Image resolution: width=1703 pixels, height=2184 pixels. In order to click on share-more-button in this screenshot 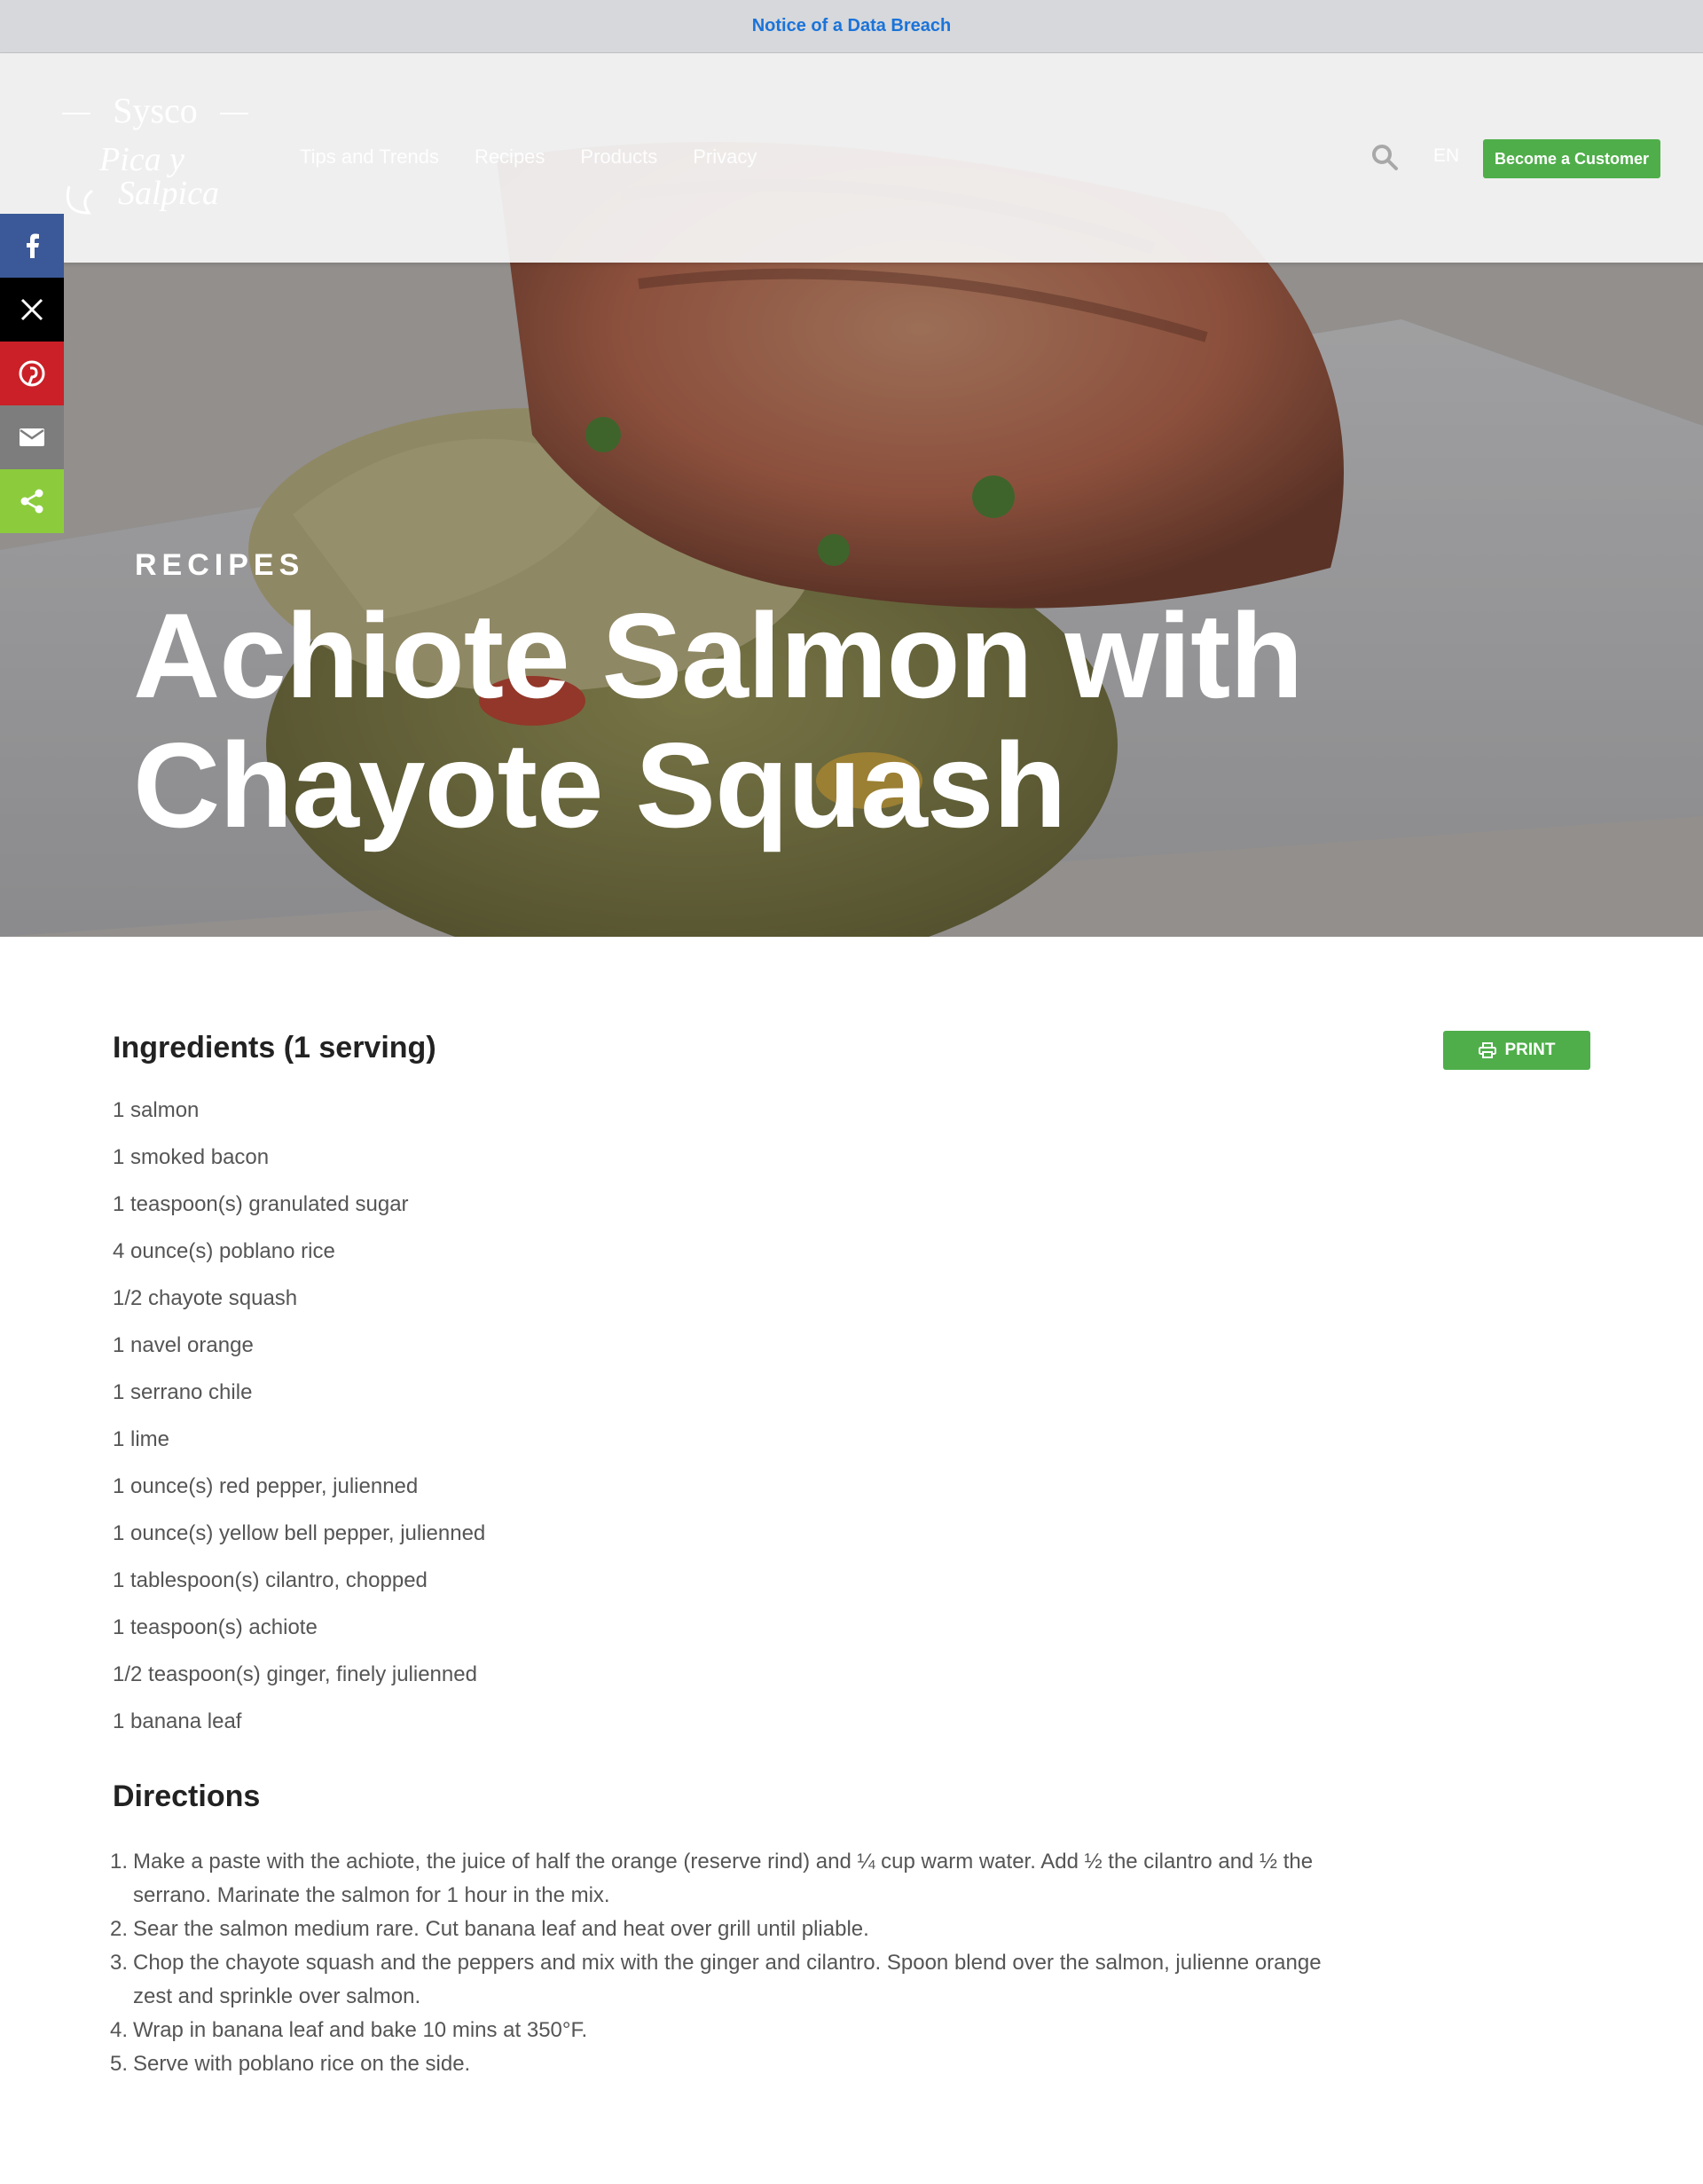, I will do `click(32, 501)`.